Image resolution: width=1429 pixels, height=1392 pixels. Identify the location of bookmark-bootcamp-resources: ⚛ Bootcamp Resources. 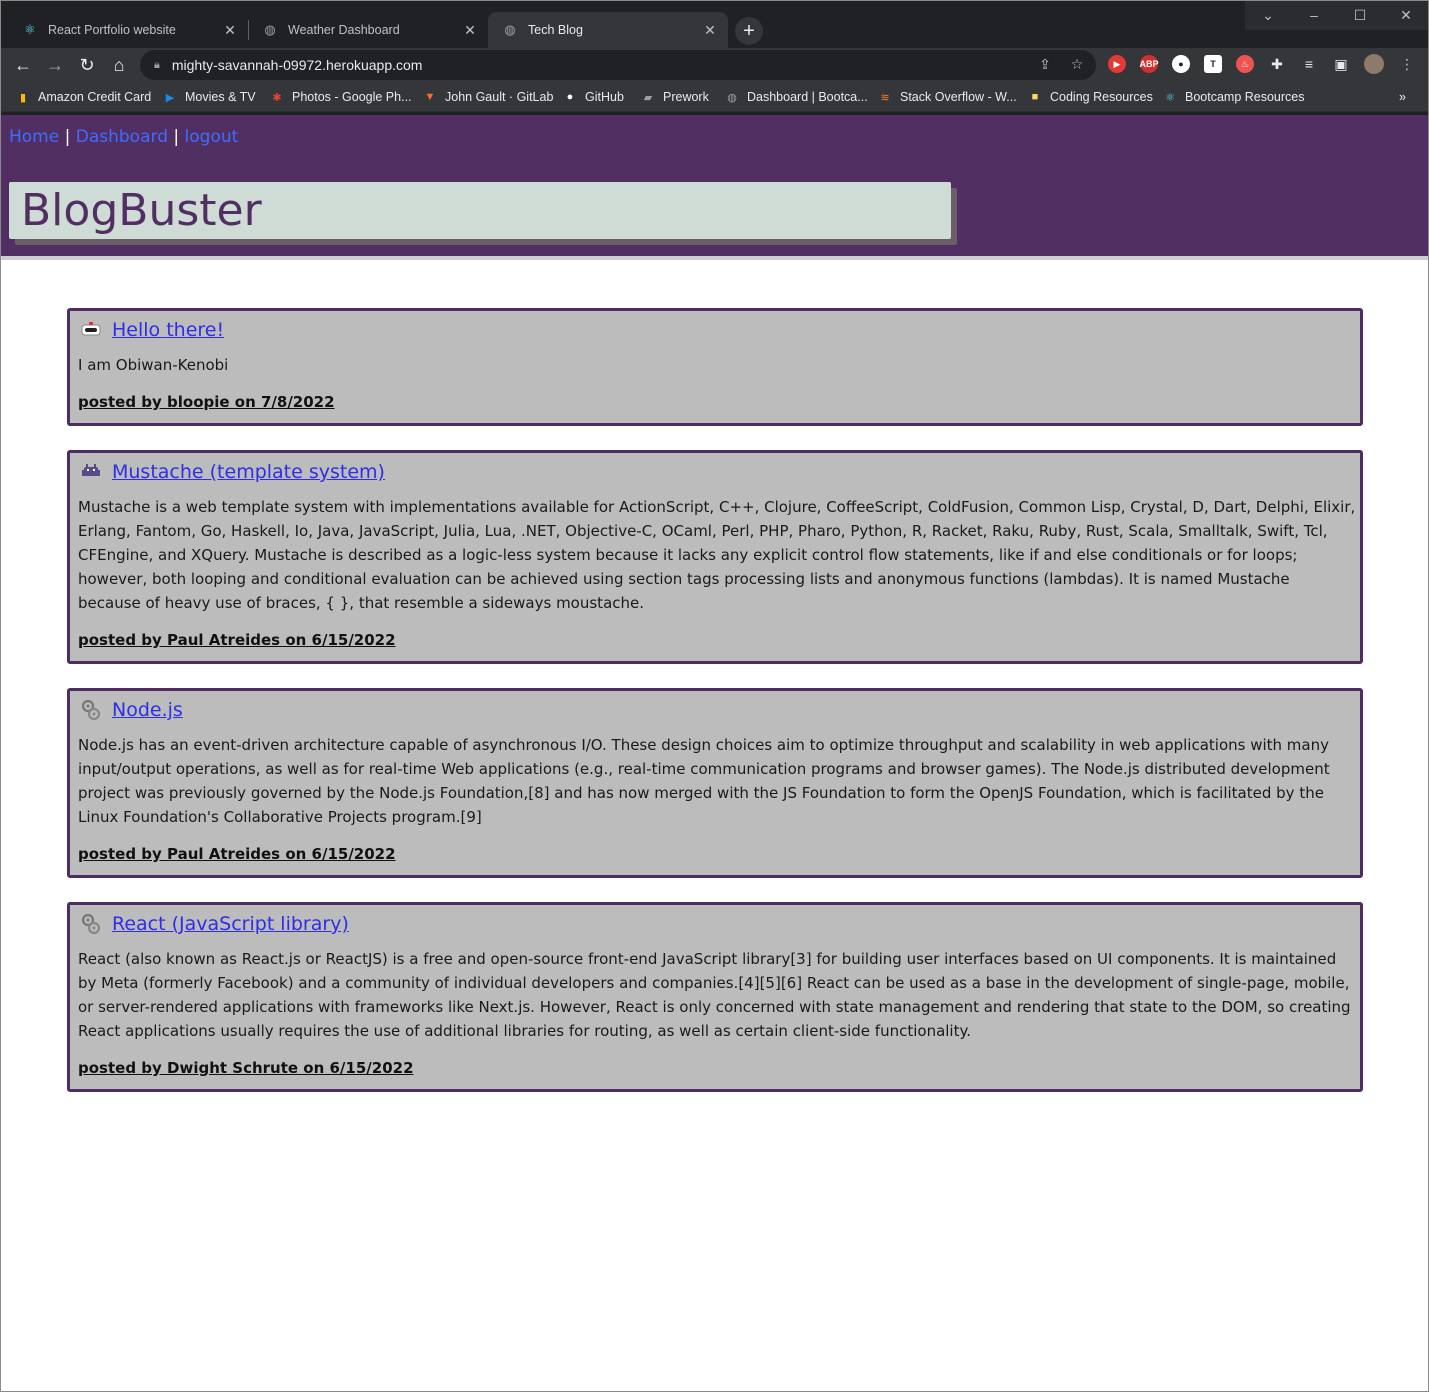
(1234, 97).